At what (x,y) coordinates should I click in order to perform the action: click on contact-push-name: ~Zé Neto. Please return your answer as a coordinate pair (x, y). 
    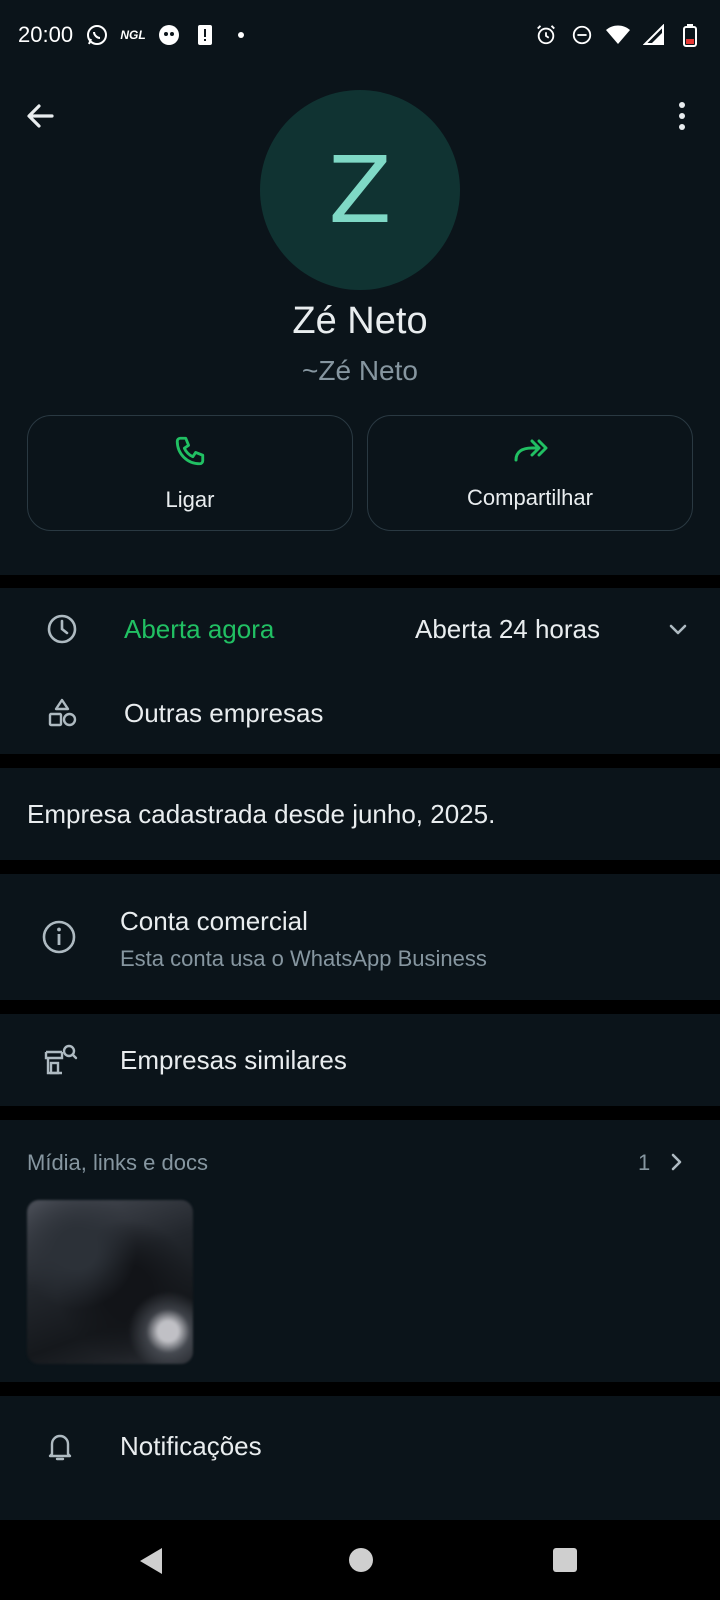
    Looking at the image, I should click on (360, 370).